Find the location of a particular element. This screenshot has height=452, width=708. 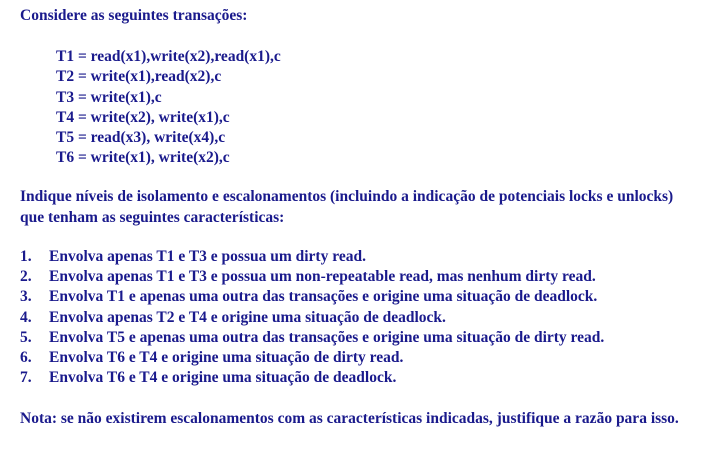

transaction-item: T1 = read(x1),write(x2),read(x1),c is located at coordinates (168, 56).